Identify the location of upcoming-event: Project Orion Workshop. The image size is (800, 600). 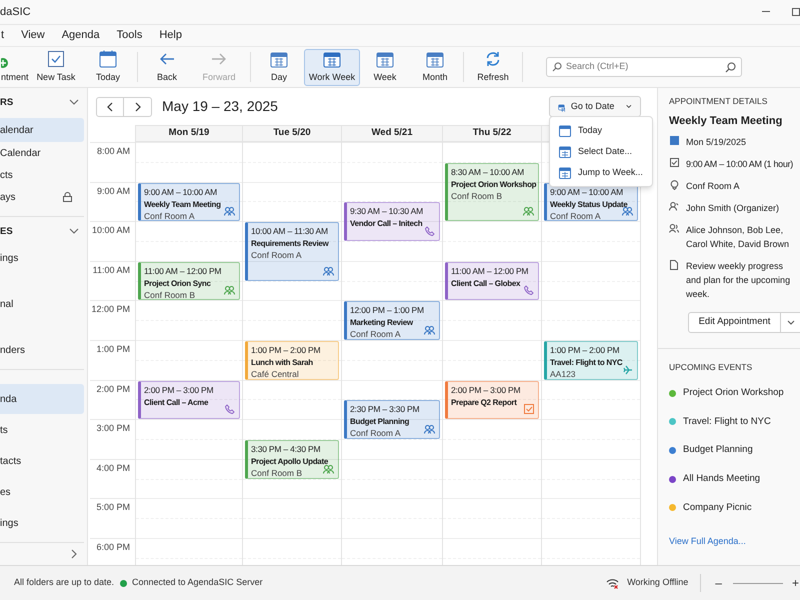
(733, 393).